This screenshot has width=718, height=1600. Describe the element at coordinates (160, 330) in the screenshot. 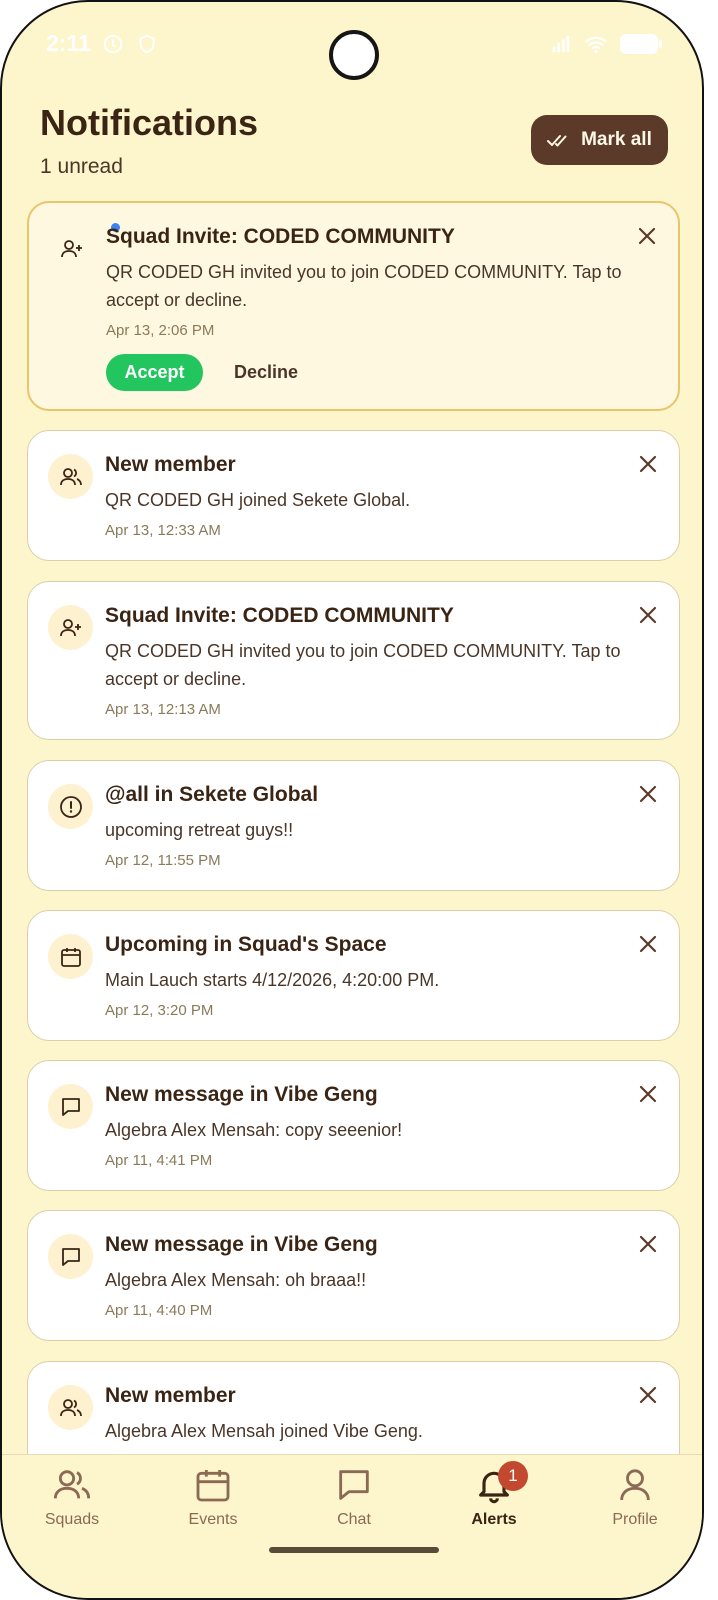

I see `notification-time: Apr 13, 2:06 PM` at that location.